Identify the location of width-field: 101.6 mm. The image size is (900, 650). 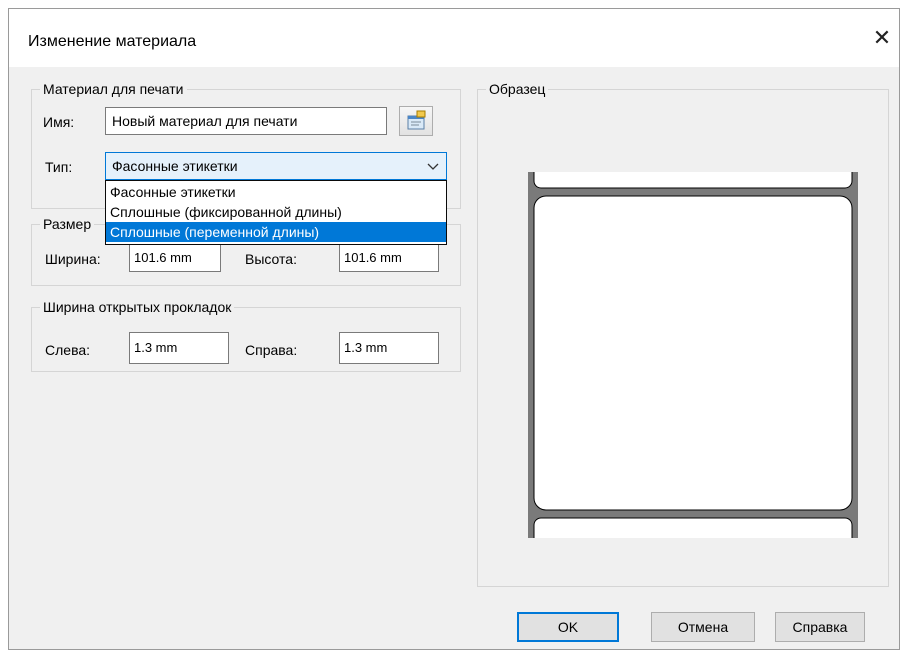
(175, 258).